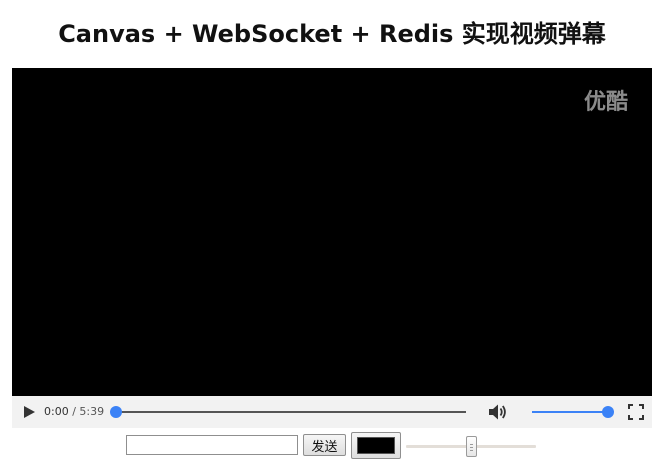  What do you see at coordinates (92, 411) in the screenshot?
I see `duration: 5:39` at bounding box center [92, 411].